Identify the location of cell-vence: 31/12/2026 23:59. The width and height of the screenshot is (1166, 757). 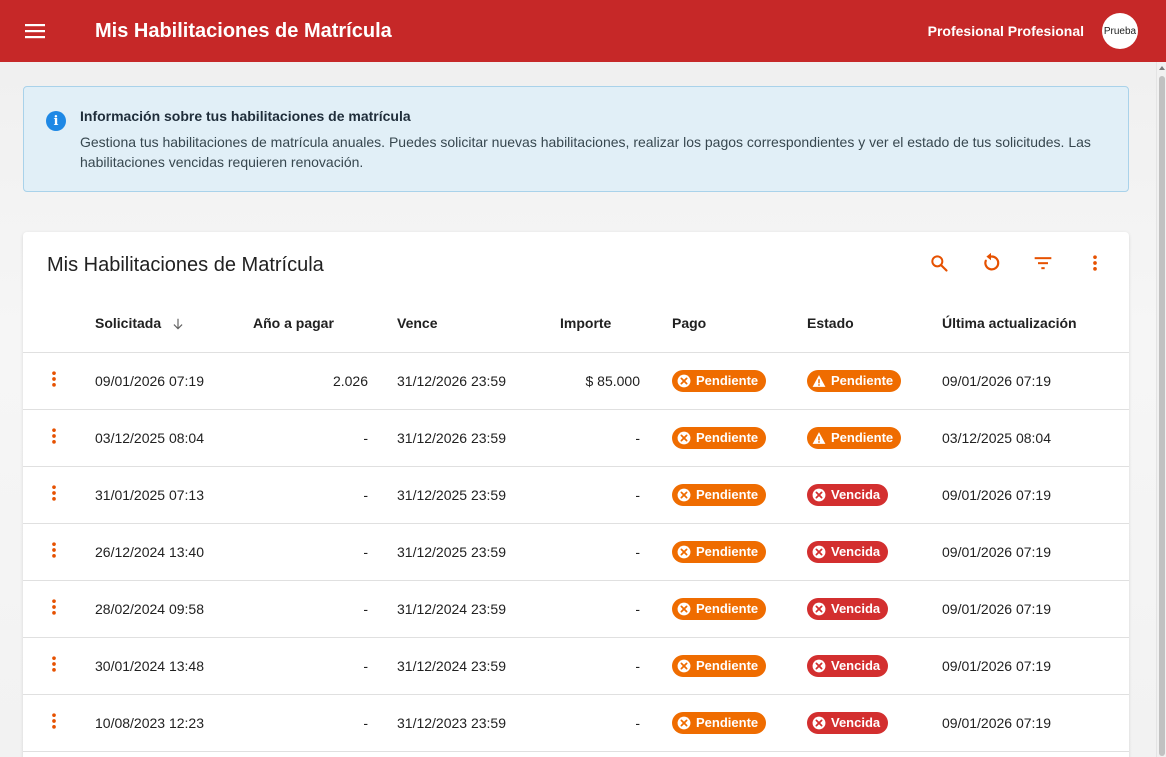
(476, 438).